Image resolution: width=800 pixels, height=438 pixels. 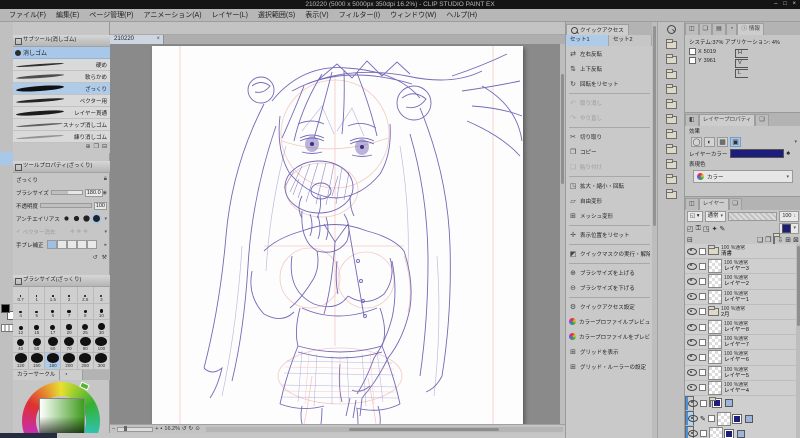 I want to click on quick-access-item: ⇅ 上下反転, so click(x=609, y=68).